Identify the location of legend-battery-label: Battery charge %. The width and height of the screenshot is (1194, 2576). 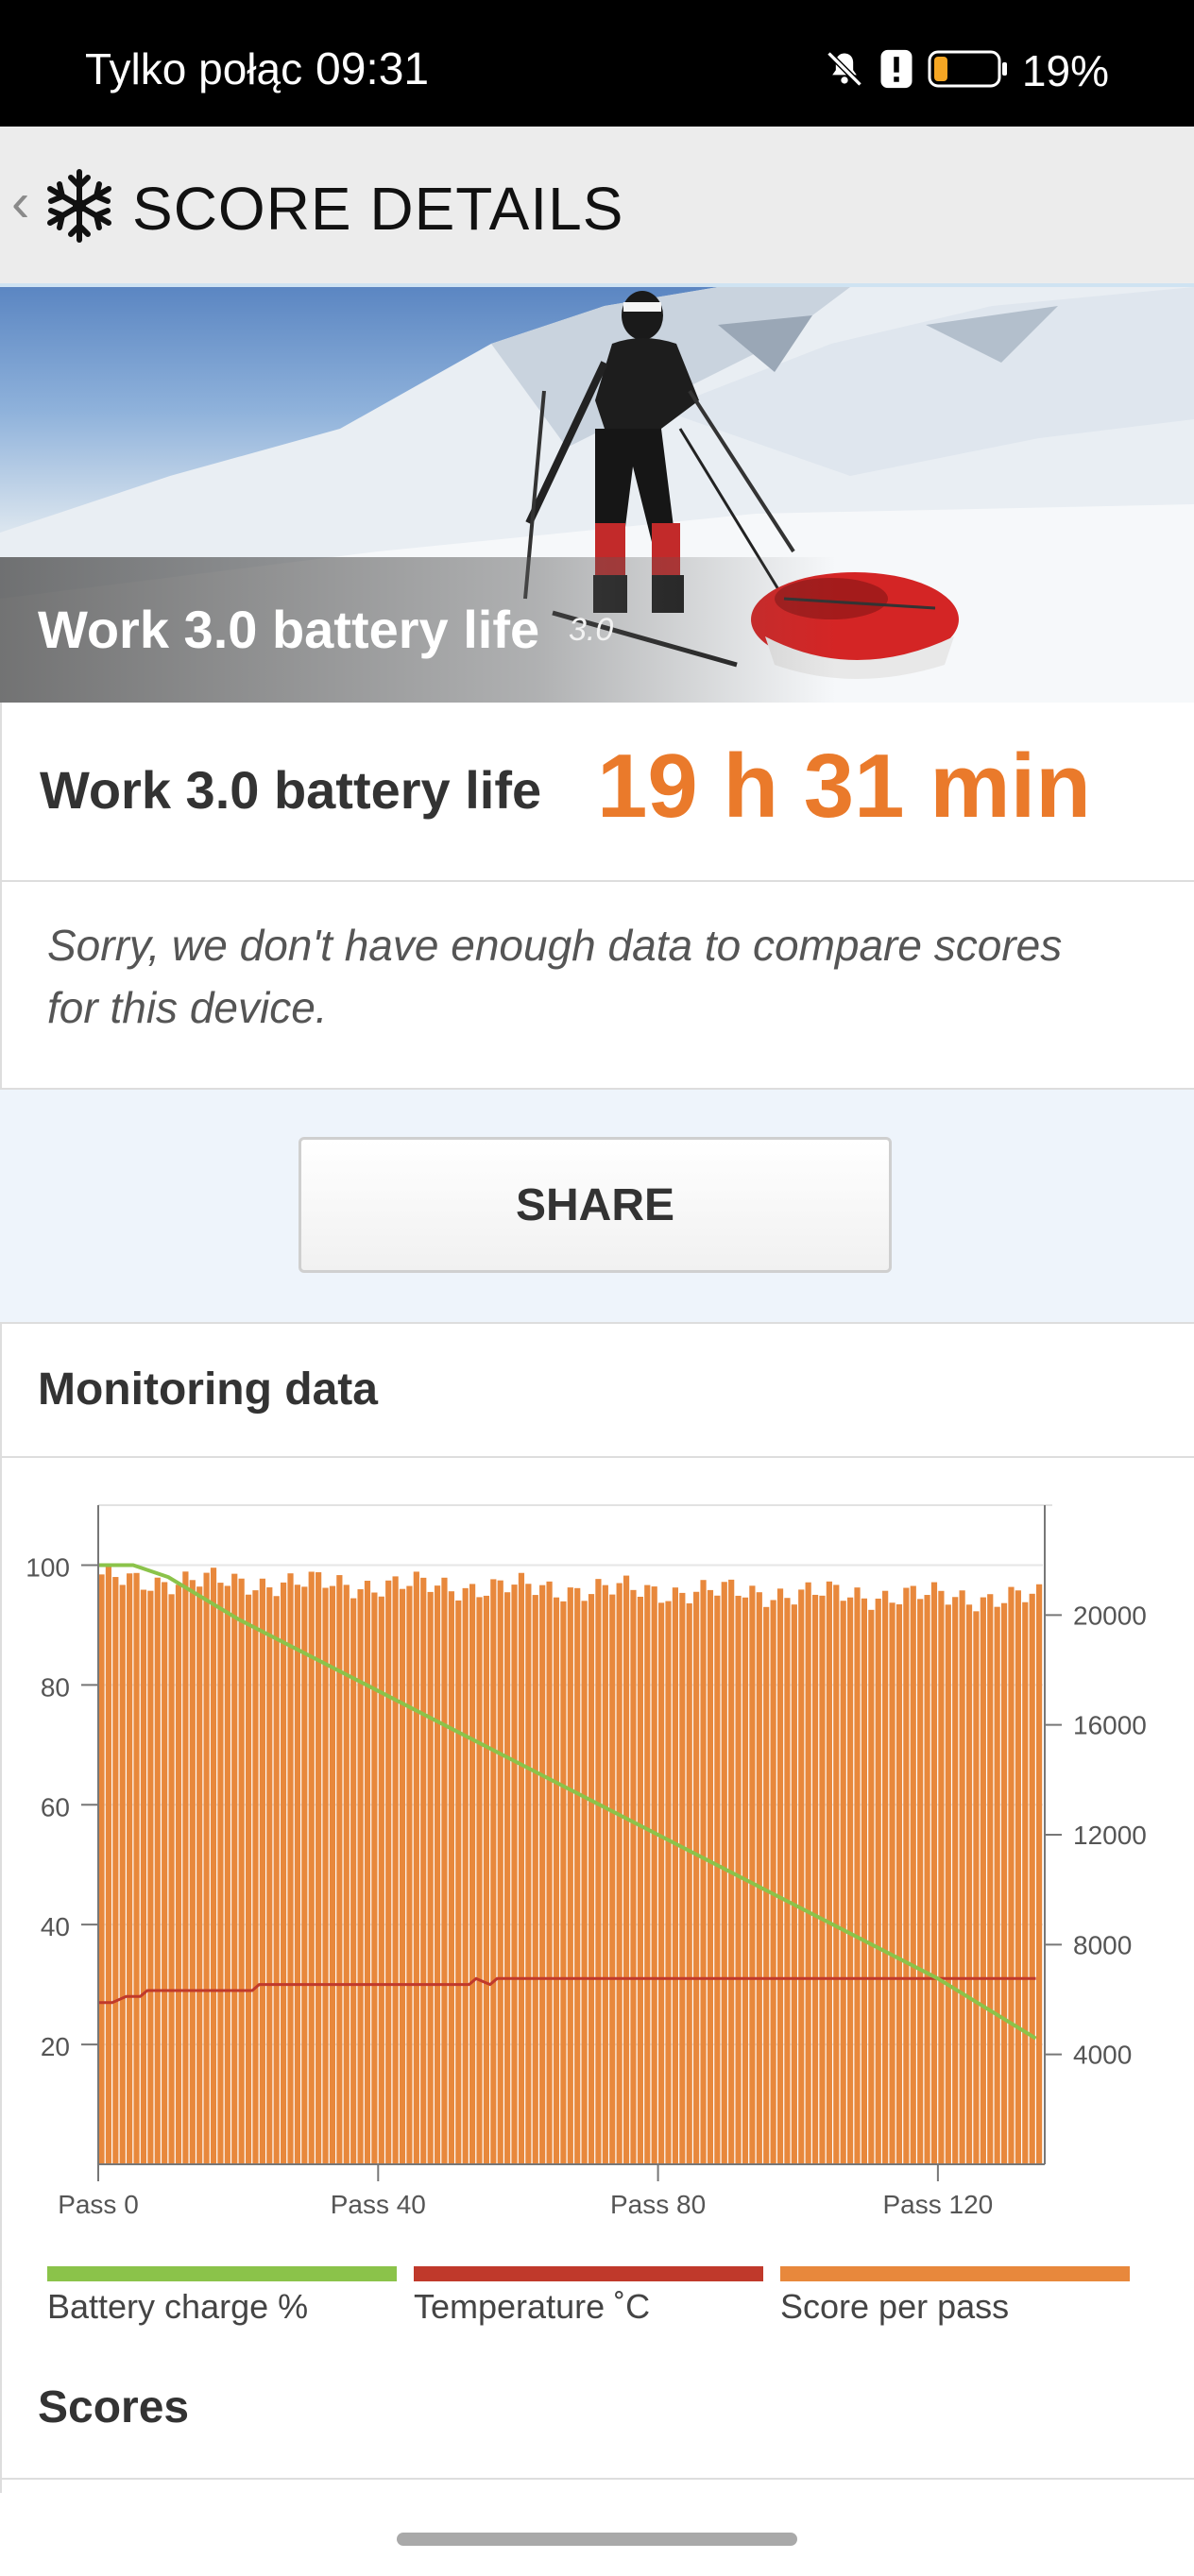
(178, 2306).